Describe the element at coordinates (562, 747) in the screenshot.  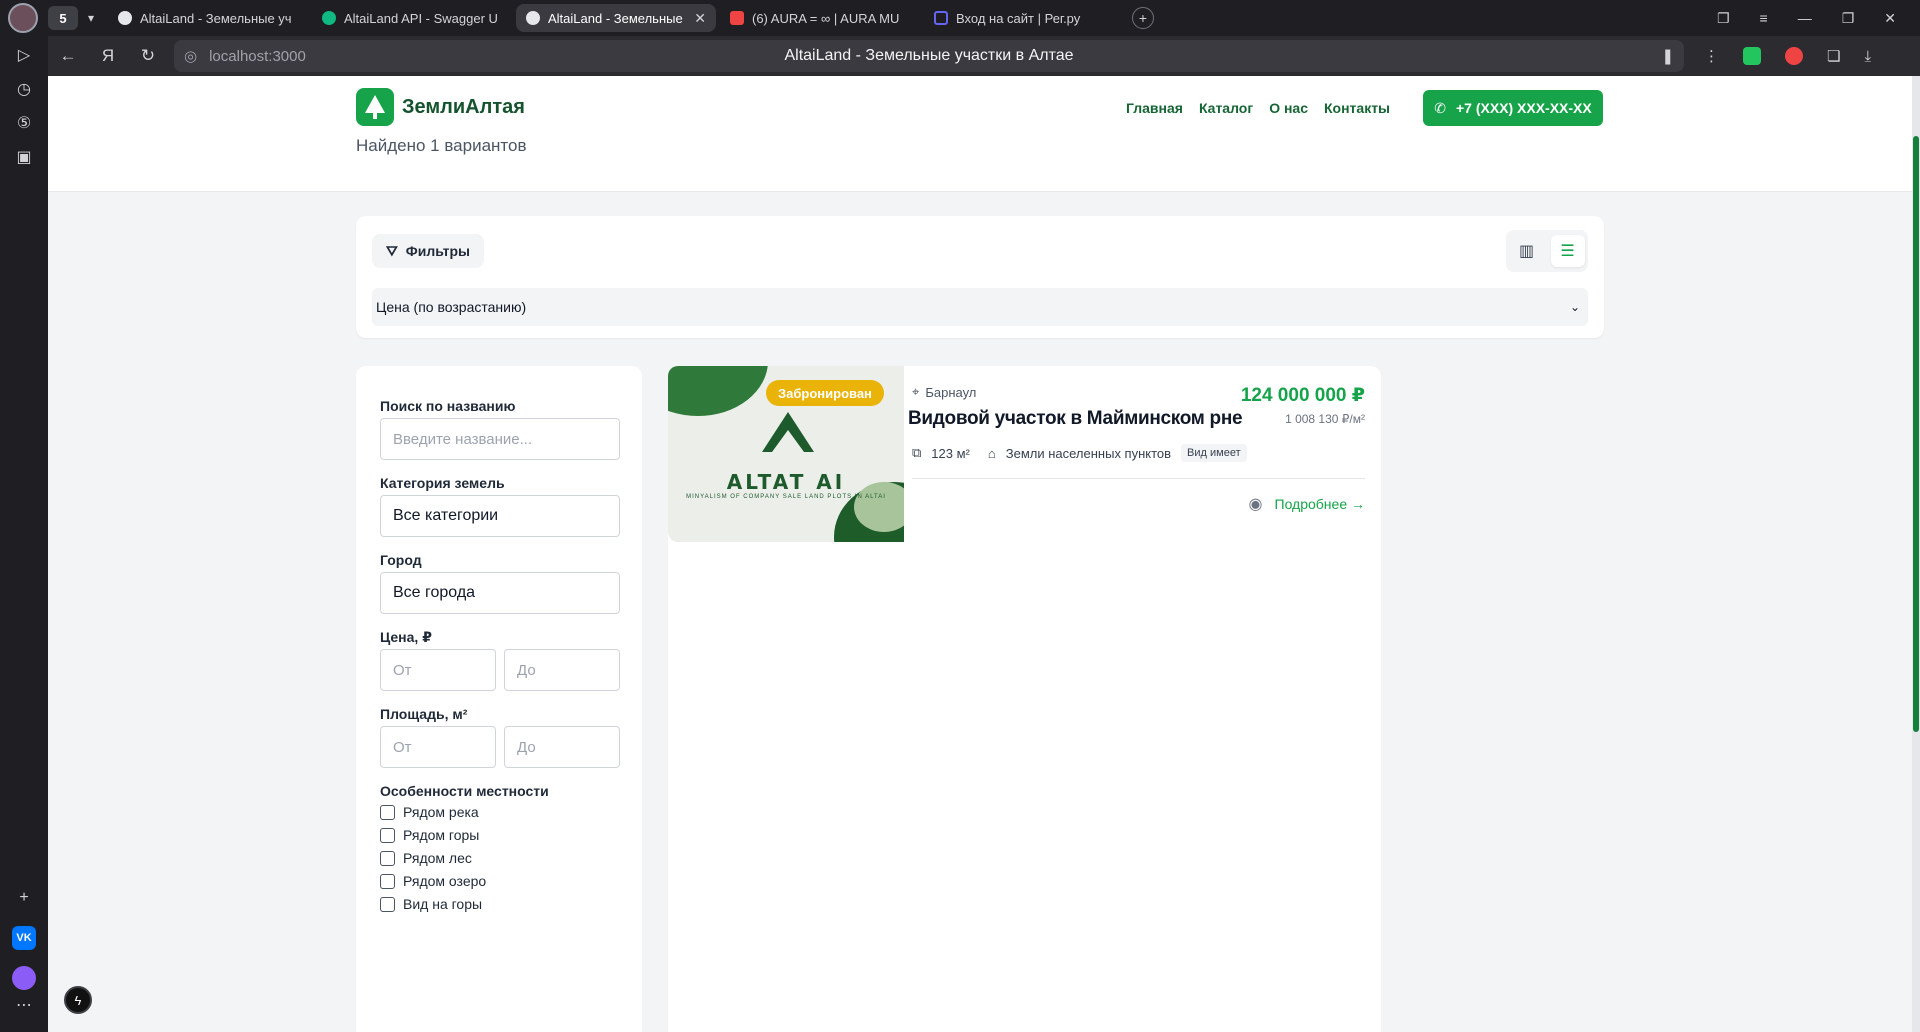
I see `area-to-input: До` at that location.